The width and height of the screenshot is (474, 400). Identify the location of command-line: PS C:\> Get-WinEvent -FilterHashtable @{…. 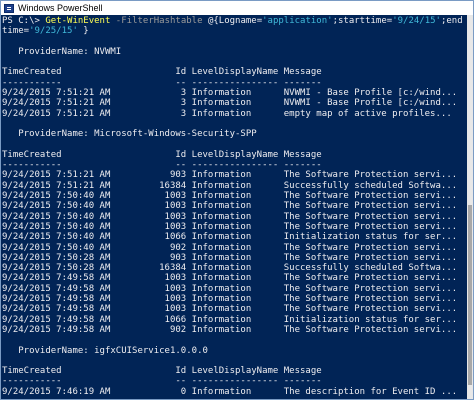
(232, 21).